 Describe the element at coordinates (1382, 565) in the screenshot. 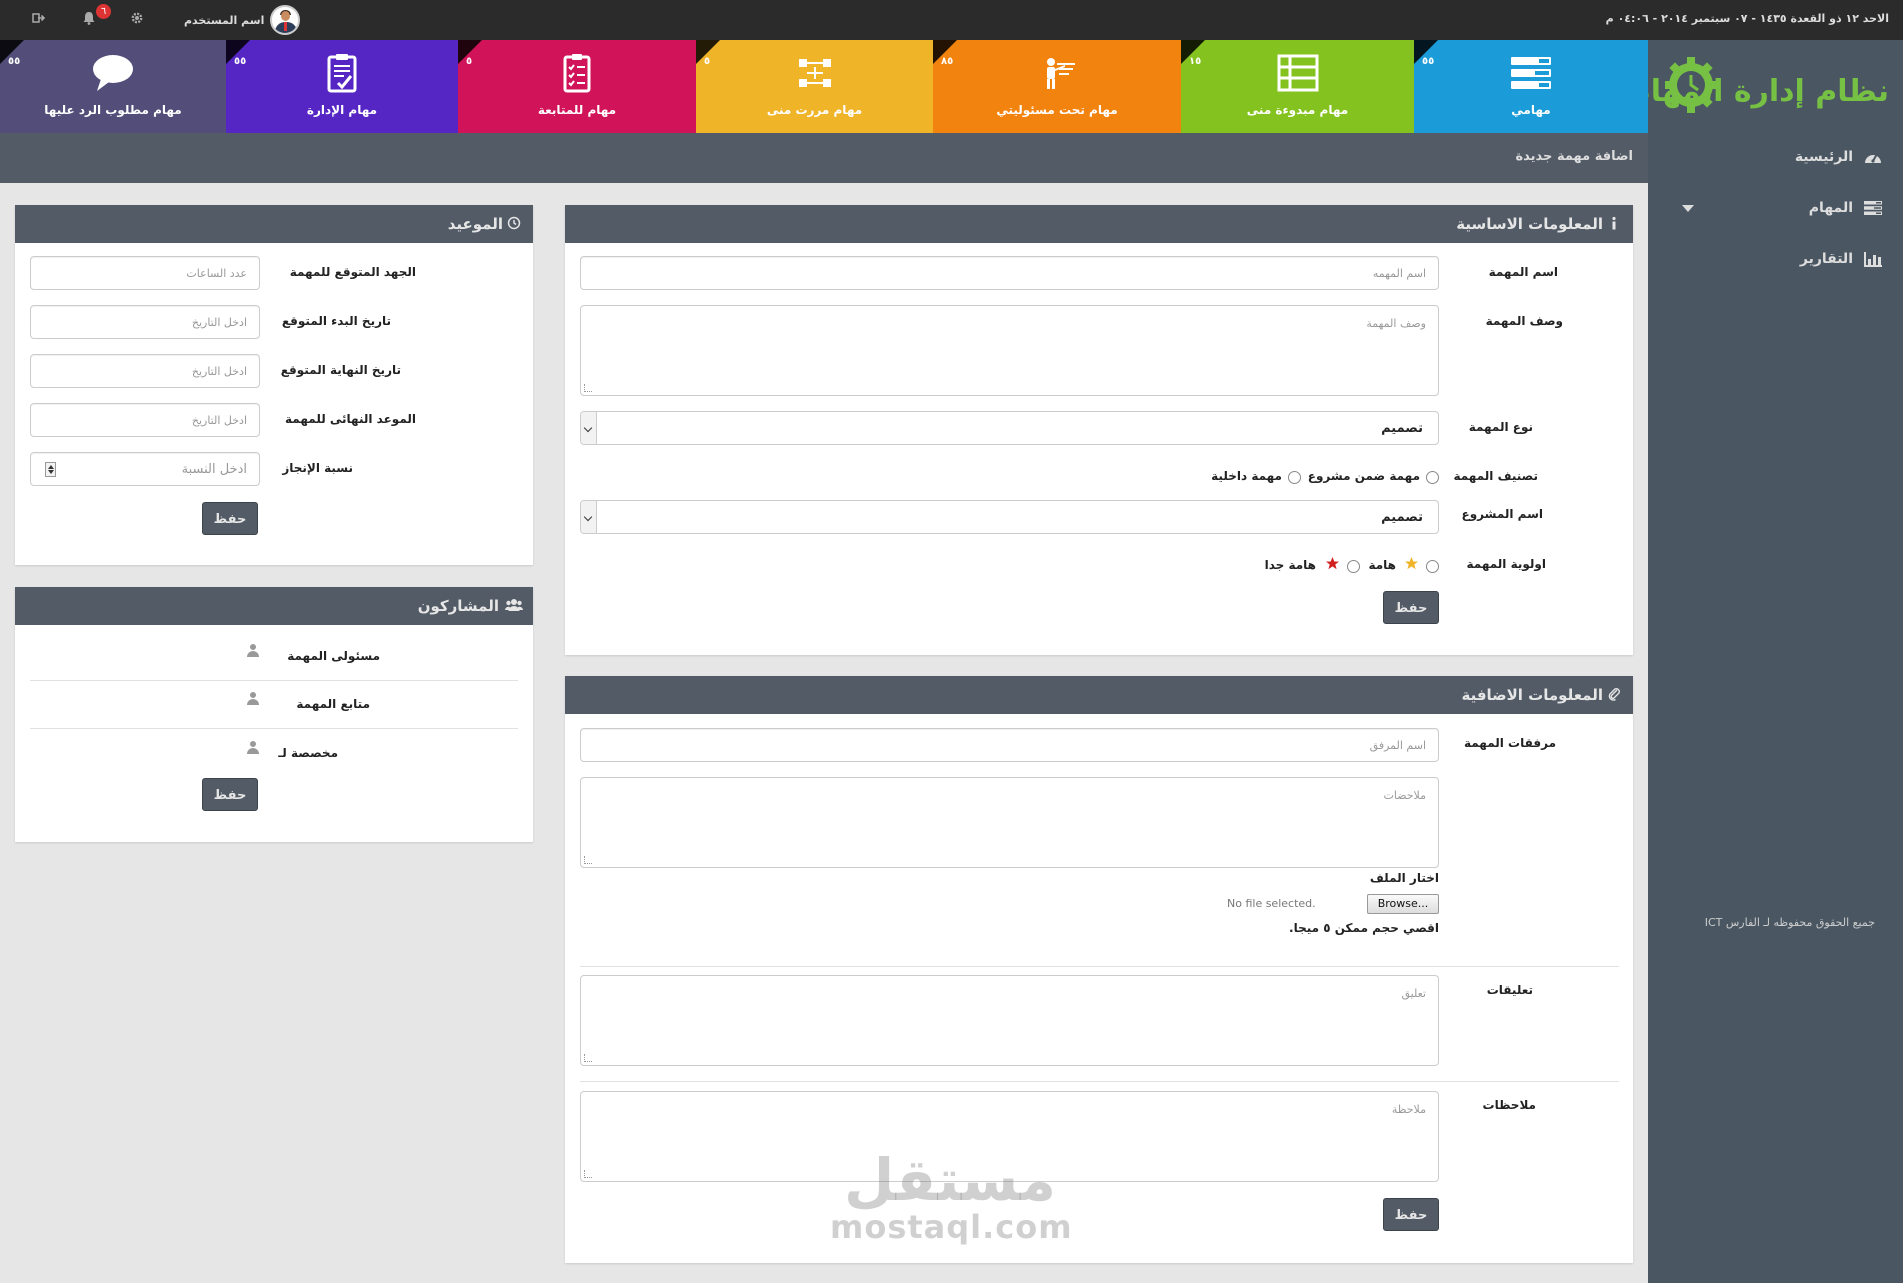

I see `radio-important-label: هامة` at that location.